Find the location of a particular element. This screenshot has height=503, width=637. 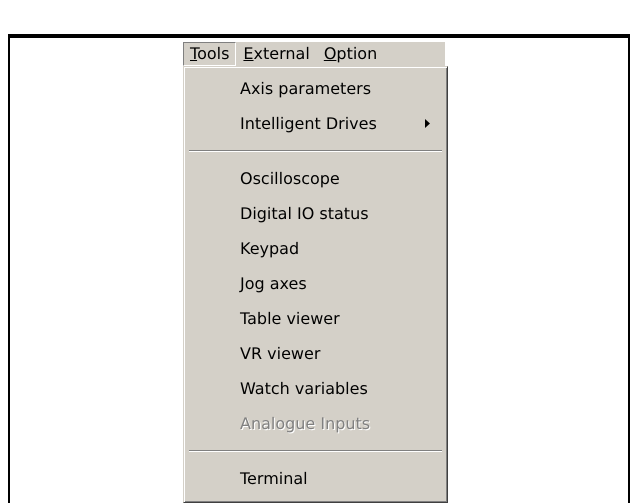

menu-item: Oscilloscope is located at coordinates (315, 178).